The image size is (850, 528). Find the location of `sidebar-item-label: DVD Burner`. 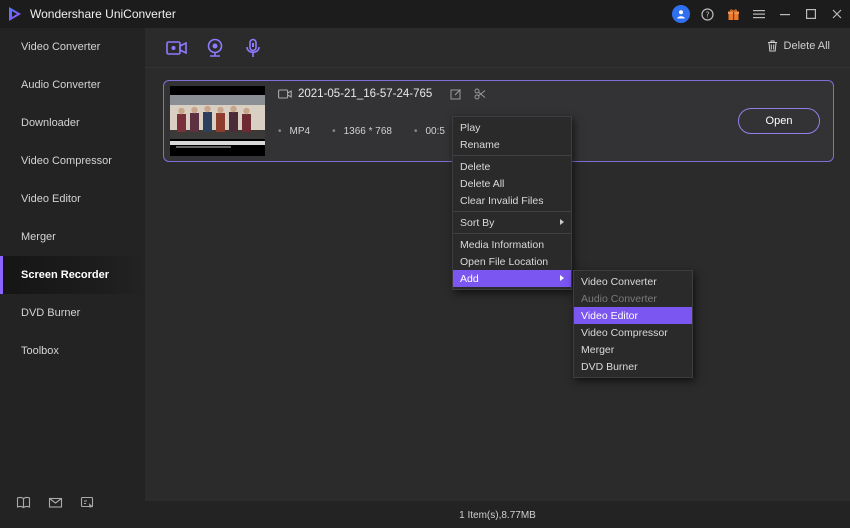

sidebar-item-label: DVD Burner is located at coordinates (51, 313).